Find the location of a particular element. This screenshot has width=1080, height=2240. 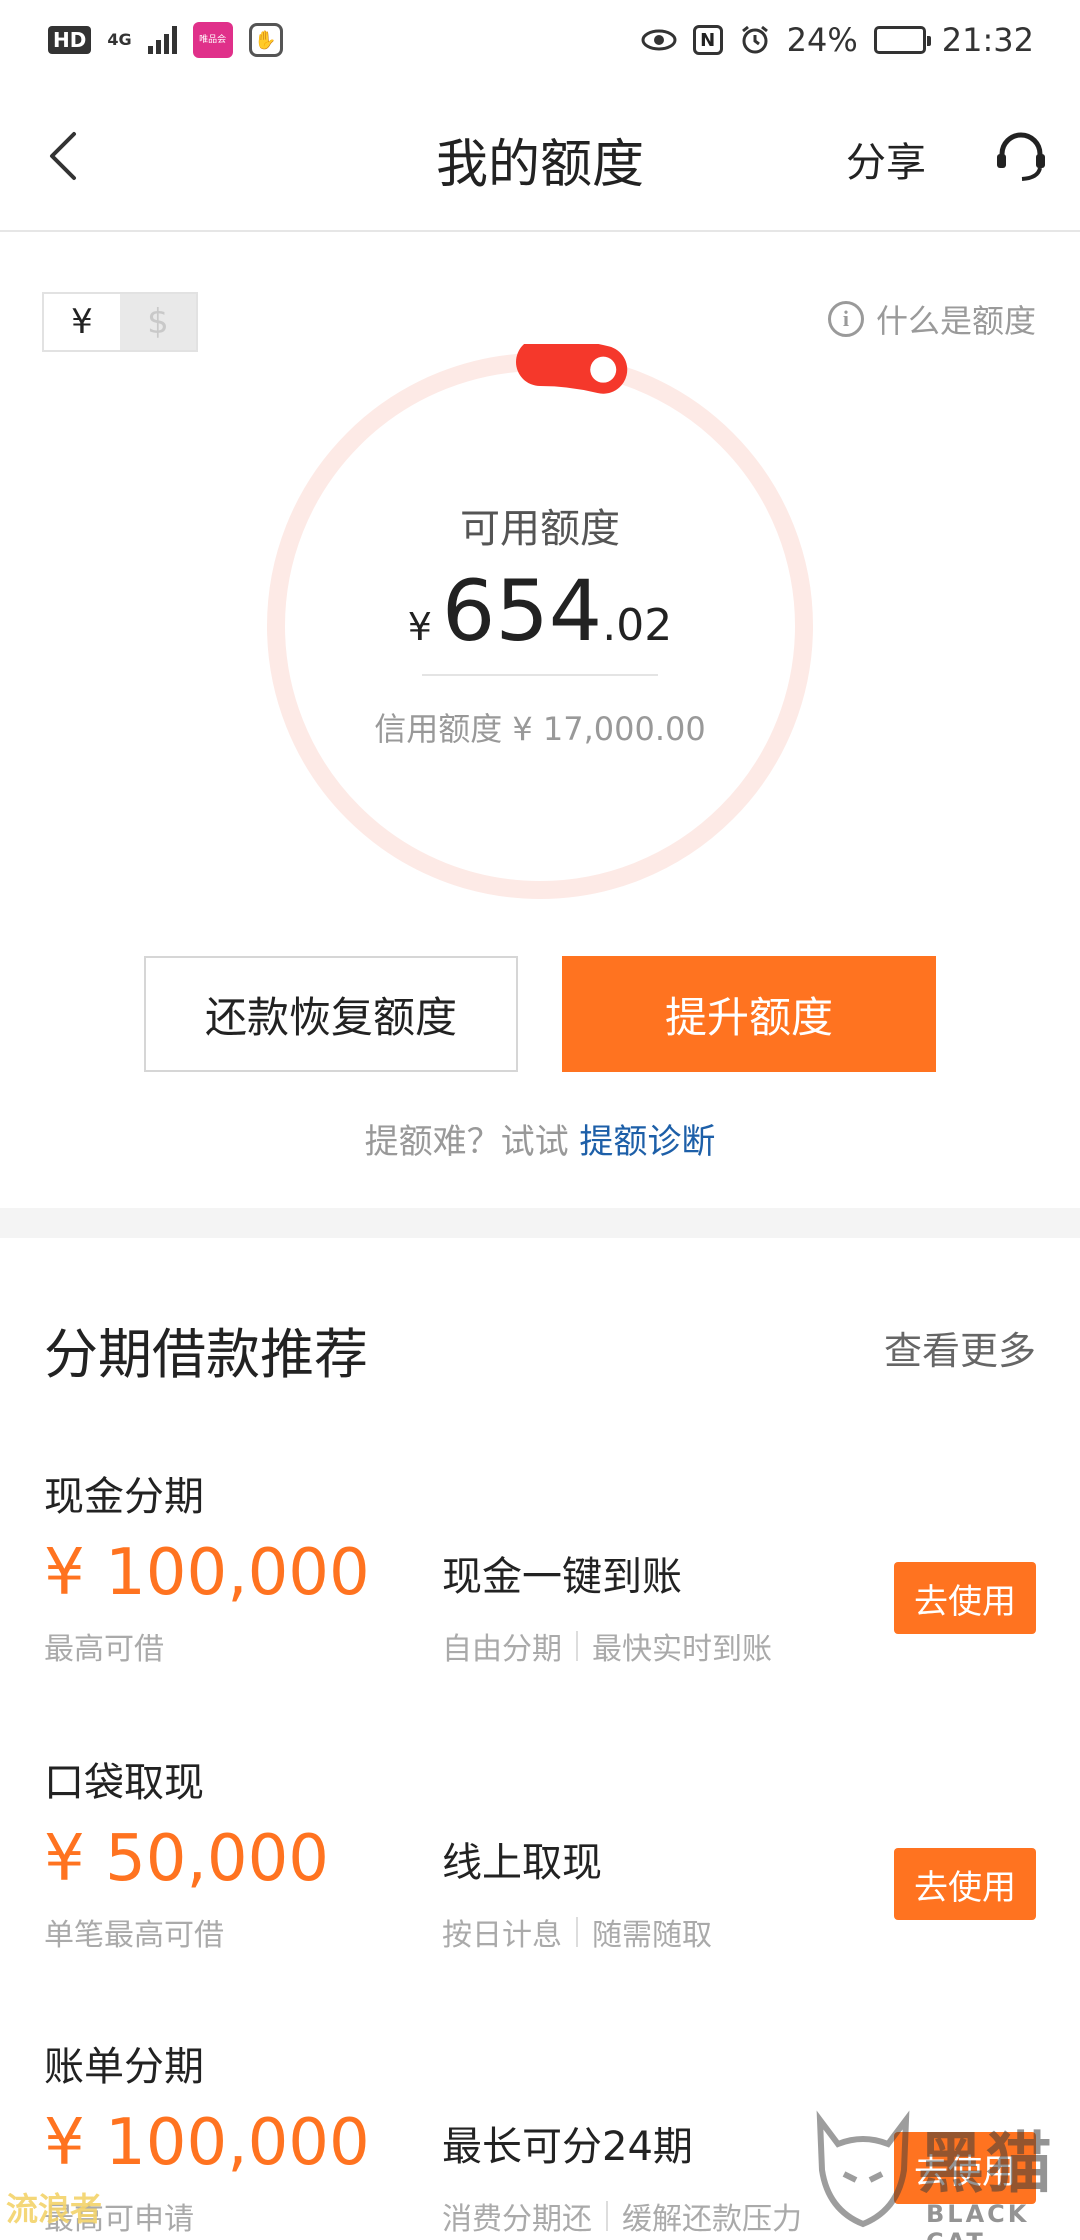

currency-usd-option: $ is located at coordinates (158, 322).